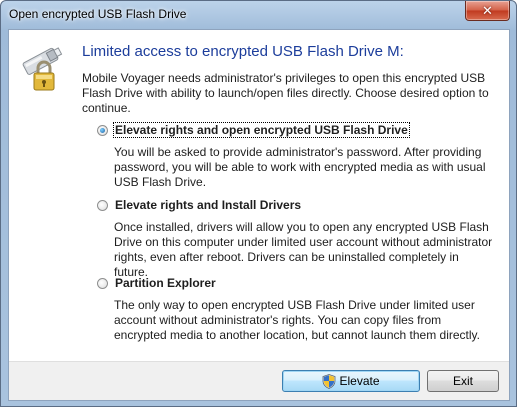  What do you see at coordinates (102, 130) in the screenshot?
I see `radio-elevate-open` at bounding box center [102, 130].